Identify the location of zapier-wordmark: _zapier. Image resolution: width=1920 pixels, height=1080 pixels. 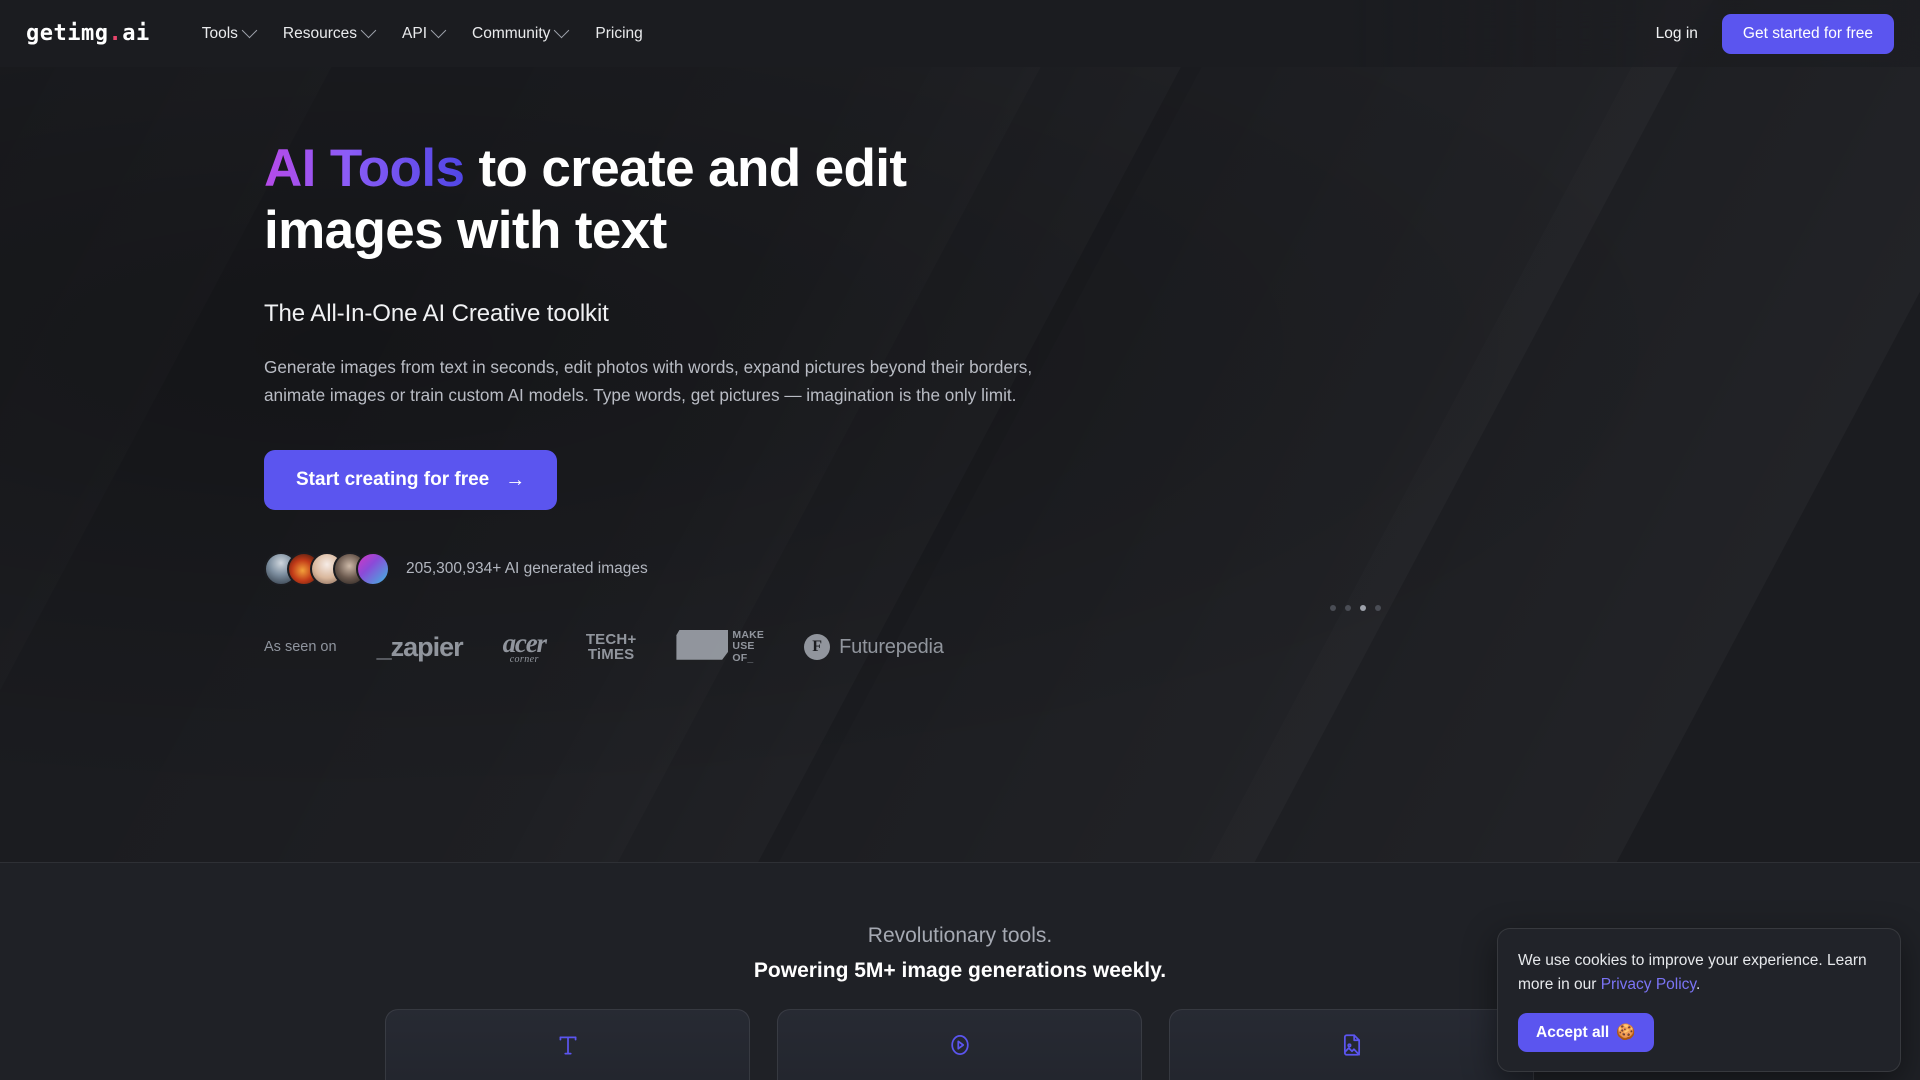
(420, 646).